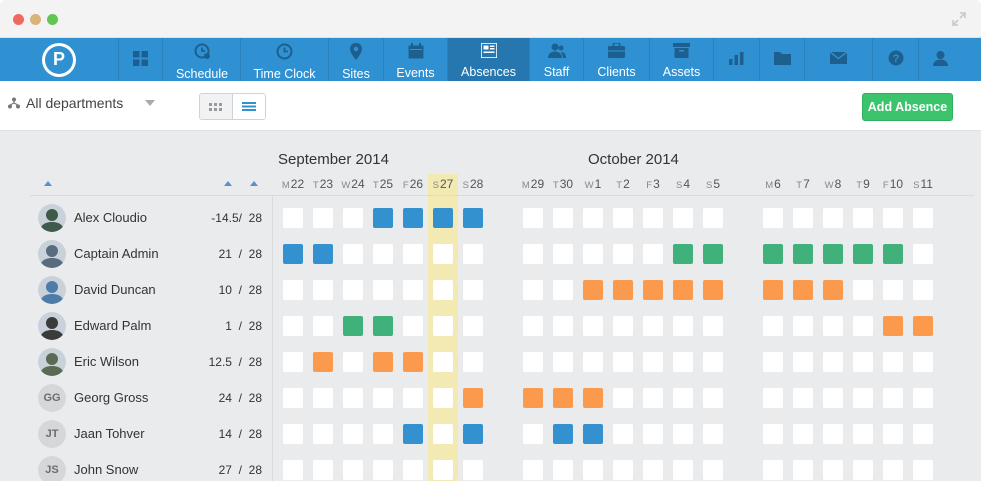 This screenshot has height=481, width=981. I want to click on employee-name: Alex Cloudio, so click(110, 217).